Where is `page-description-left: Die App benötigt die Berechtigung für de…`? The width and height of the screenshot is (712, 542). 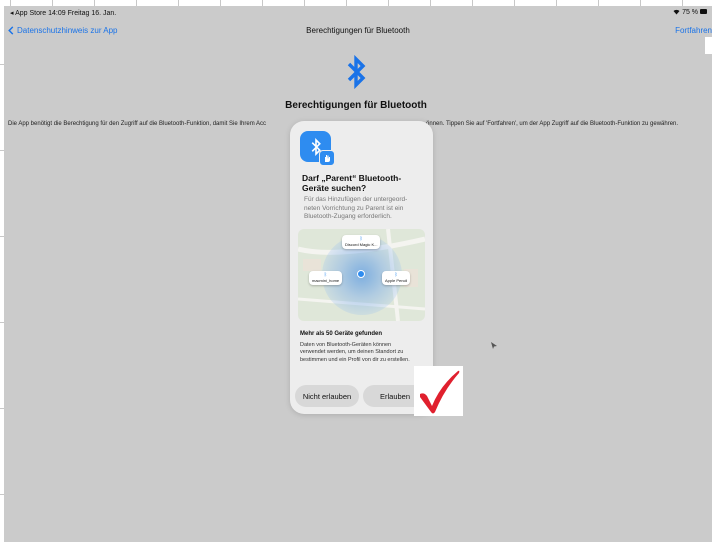 page-description-left: Die App benötigt die Berechtigung für de… is located at coordinates (137, 124).